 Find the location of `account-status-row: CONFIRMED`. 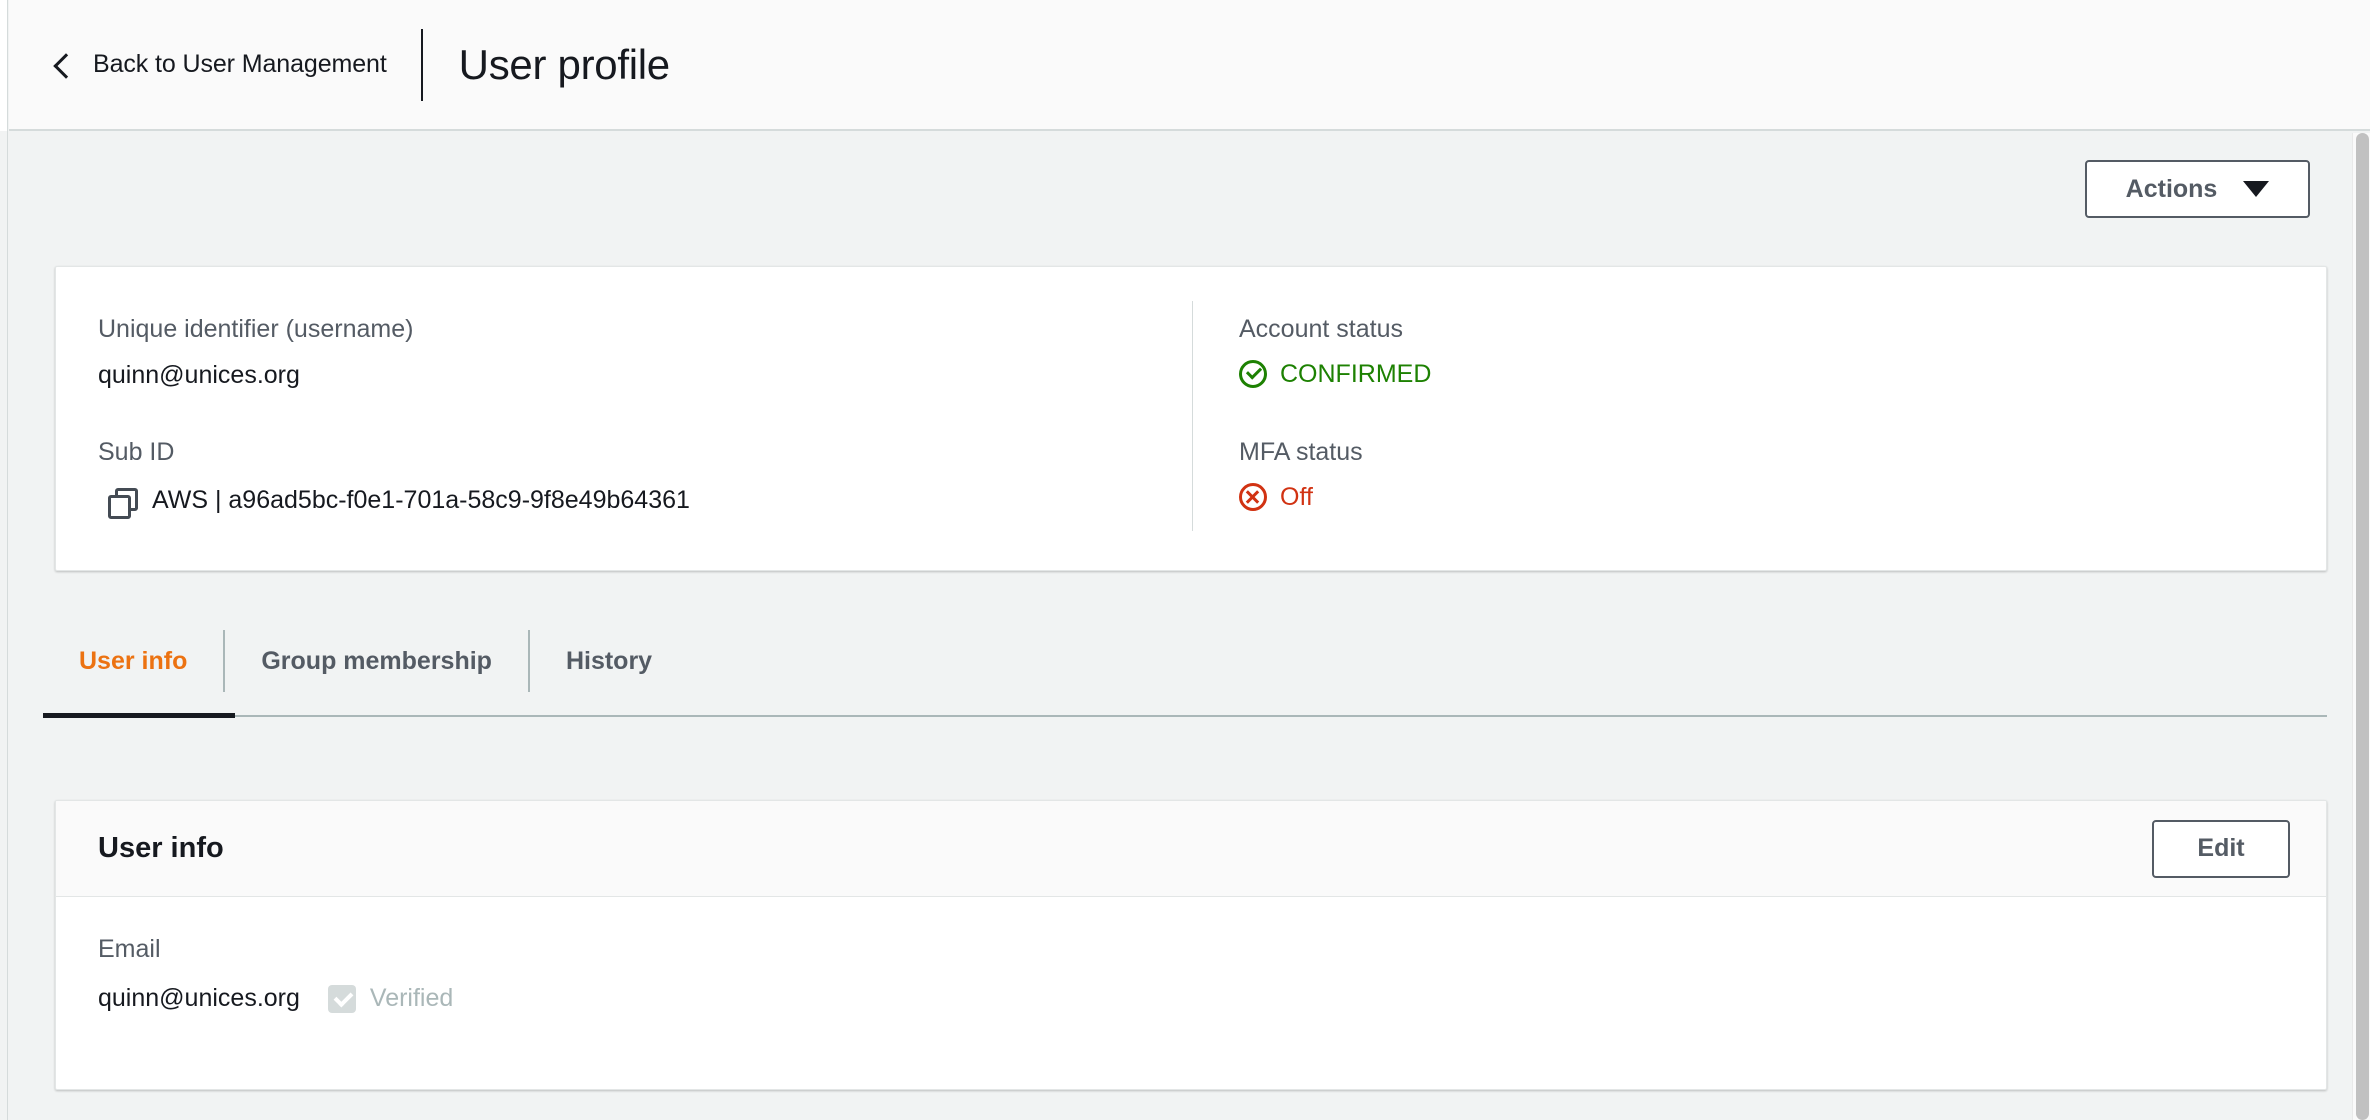

account-status-row: CONFIRMED is located at coordinates (1782, 374).